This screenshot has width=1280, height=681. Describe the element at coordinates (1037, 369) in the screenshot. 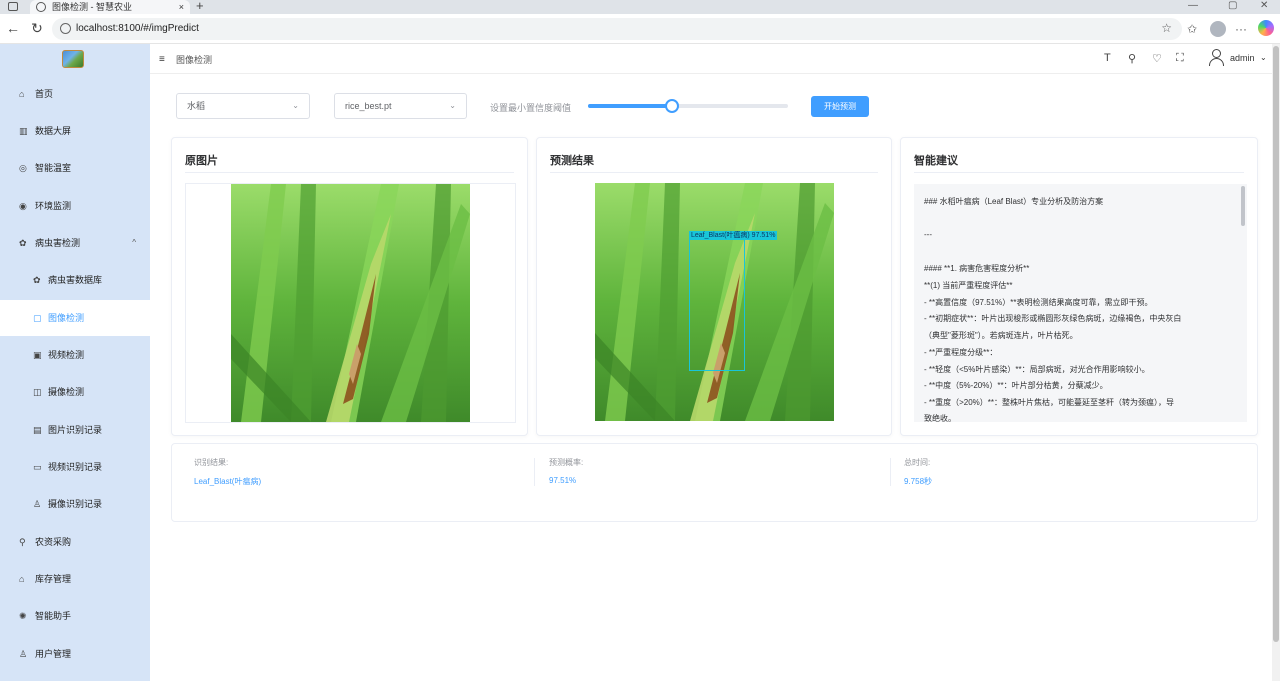

I see `advice-line: - **轻度（<5%叶片感染）**：局部病斑，对光合作用影响较小。` at that location.